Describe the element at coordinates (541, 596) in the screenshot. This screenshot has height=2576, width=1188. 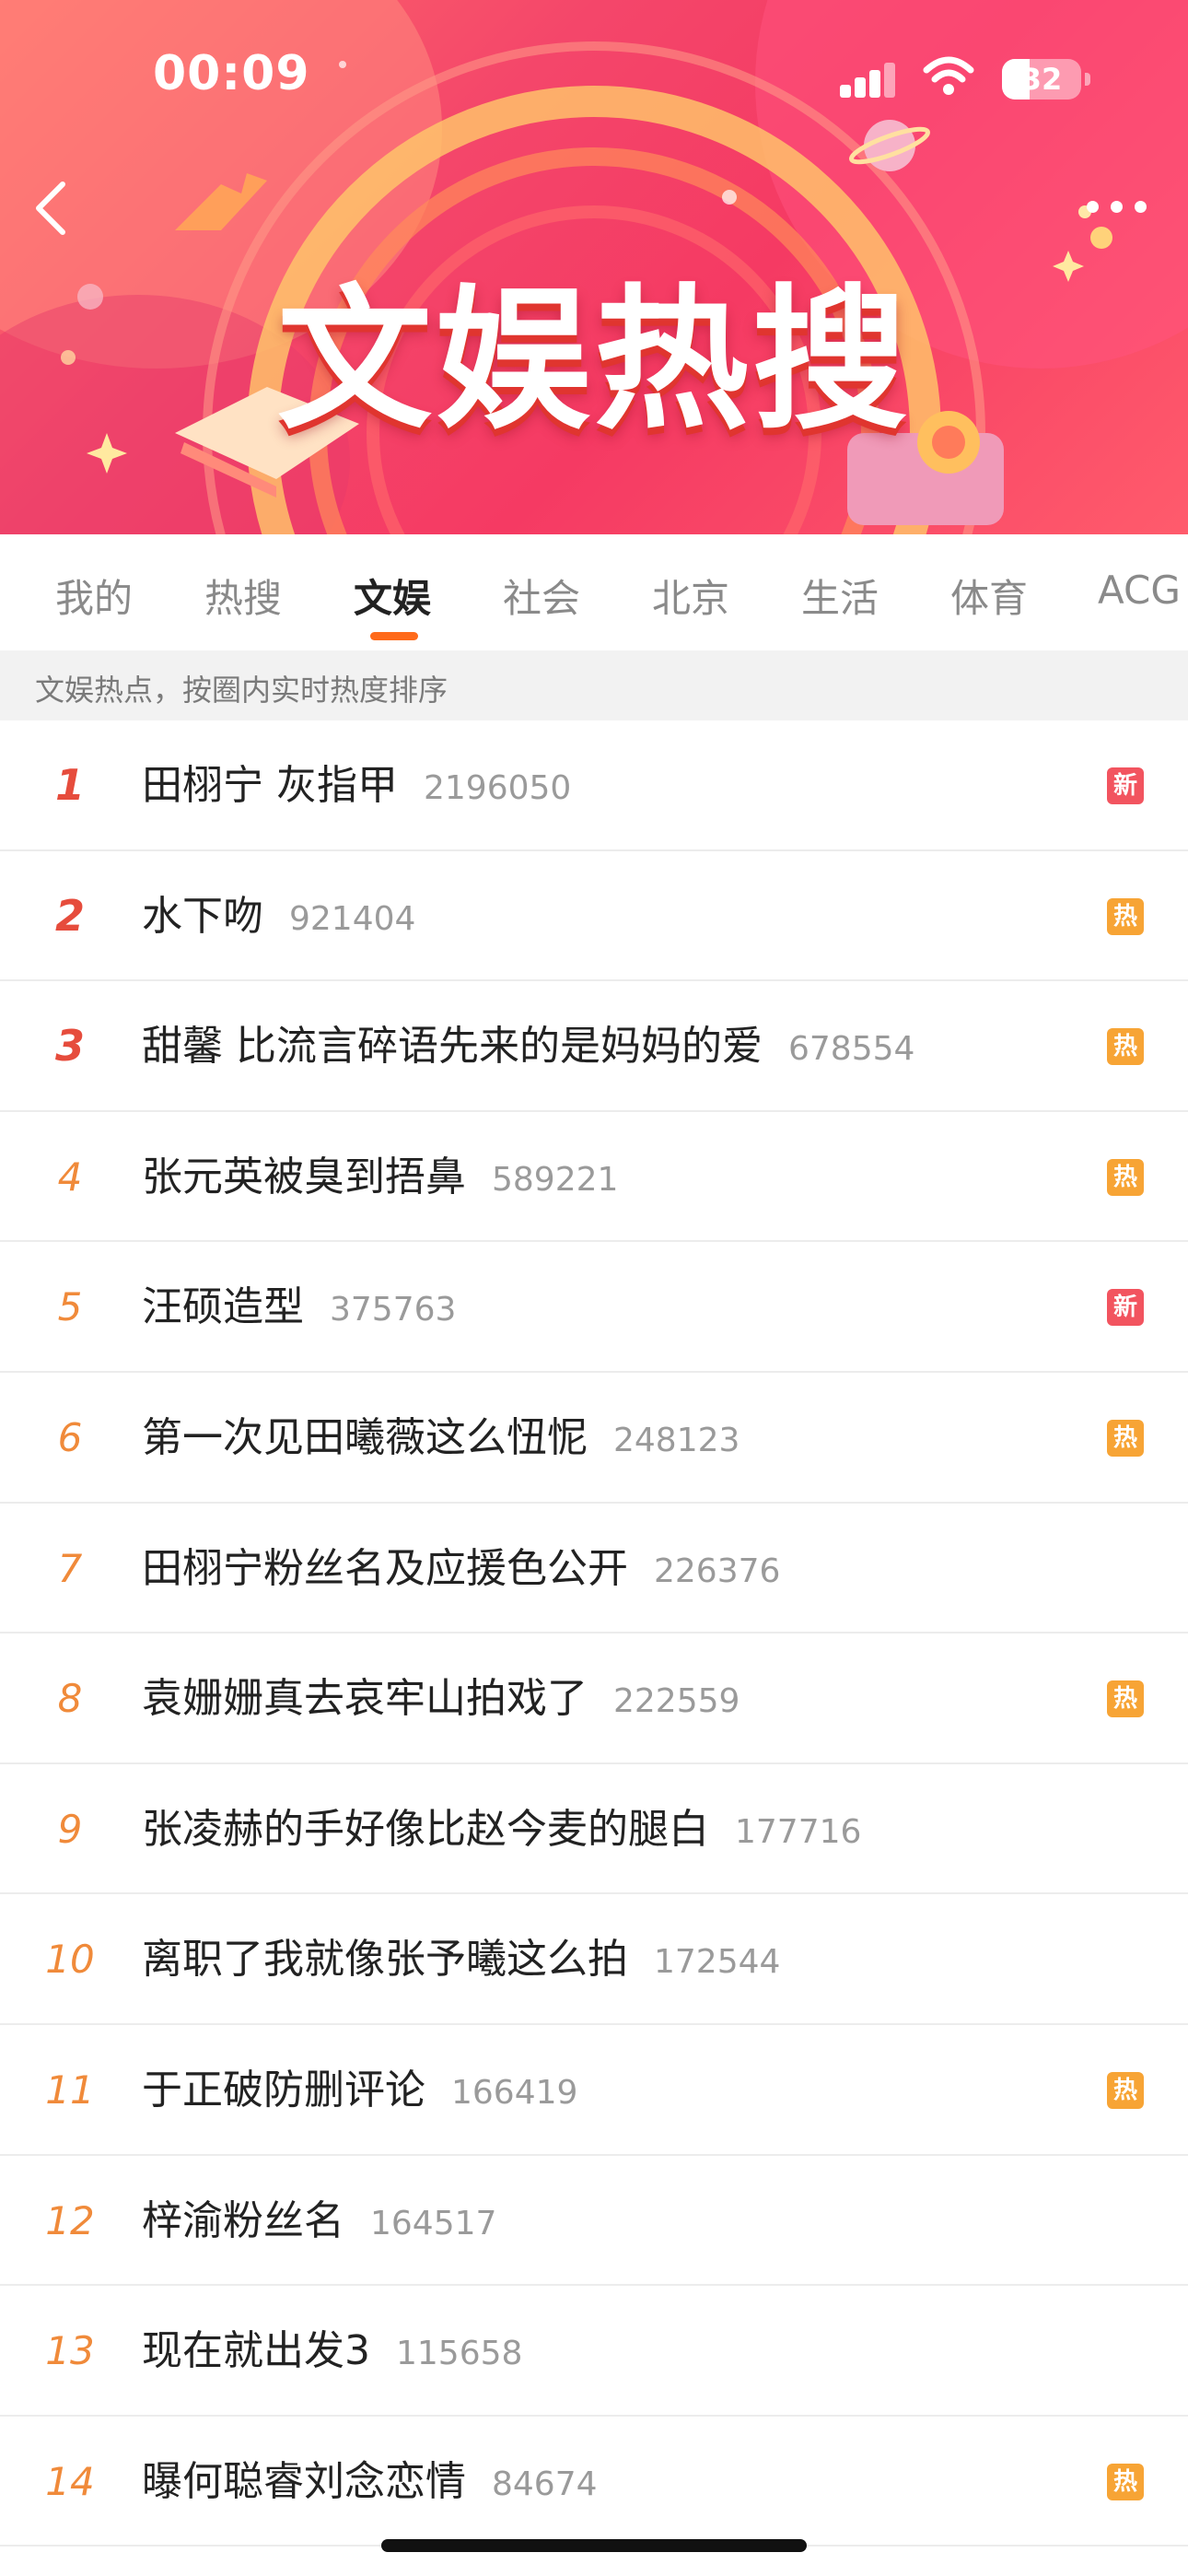
I see `tab-society: 社会` at that location.